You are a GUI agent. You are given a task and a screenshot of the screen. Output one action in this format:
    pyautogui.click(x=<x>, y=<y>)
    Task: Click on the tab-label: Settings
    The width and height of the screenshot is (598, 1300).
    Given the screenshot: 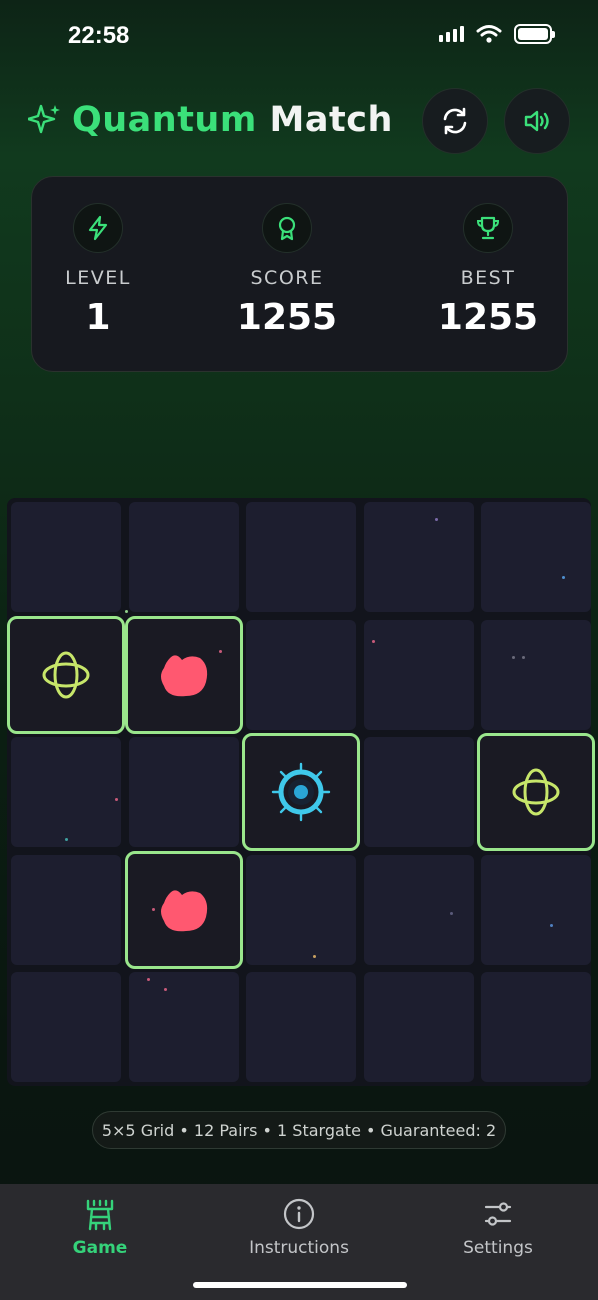 What is the action you would take?
    pyautogui.click(x=498, y=1248)
    